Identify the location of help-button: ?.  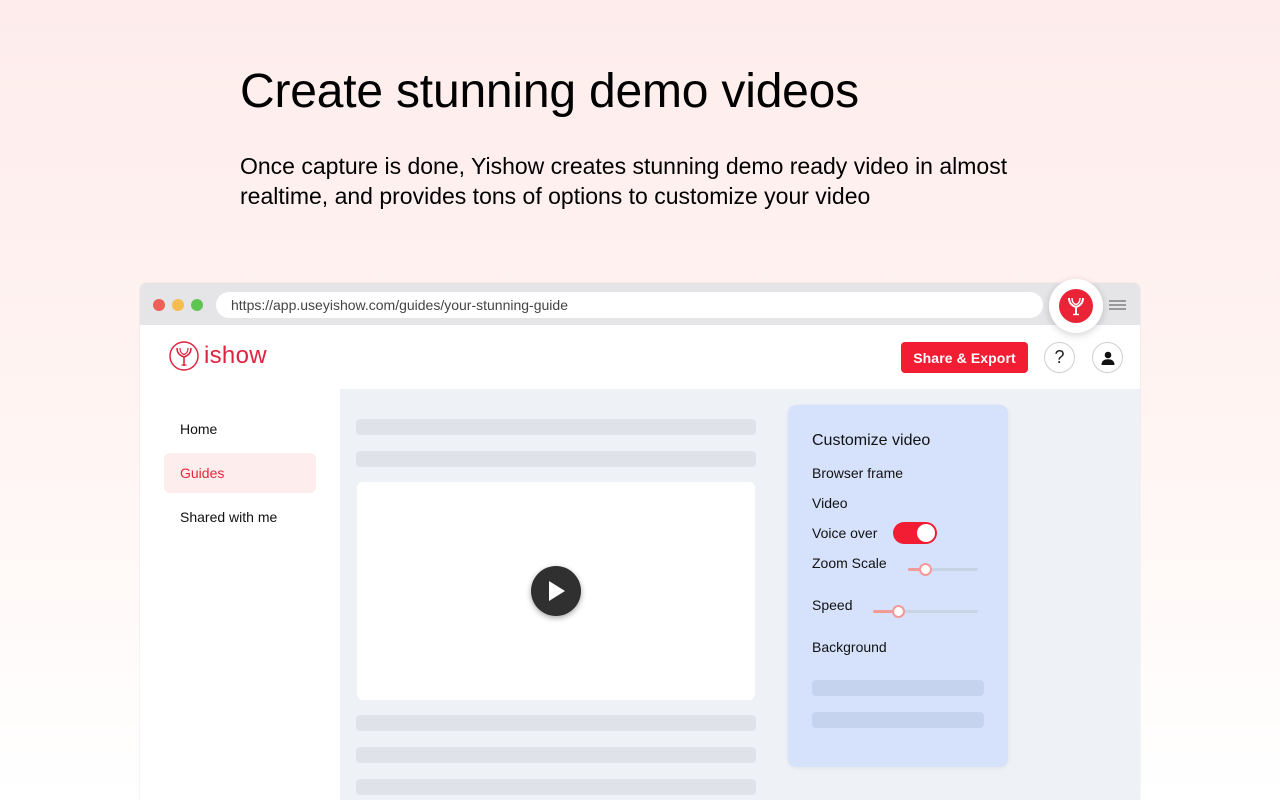
(1059, 357).